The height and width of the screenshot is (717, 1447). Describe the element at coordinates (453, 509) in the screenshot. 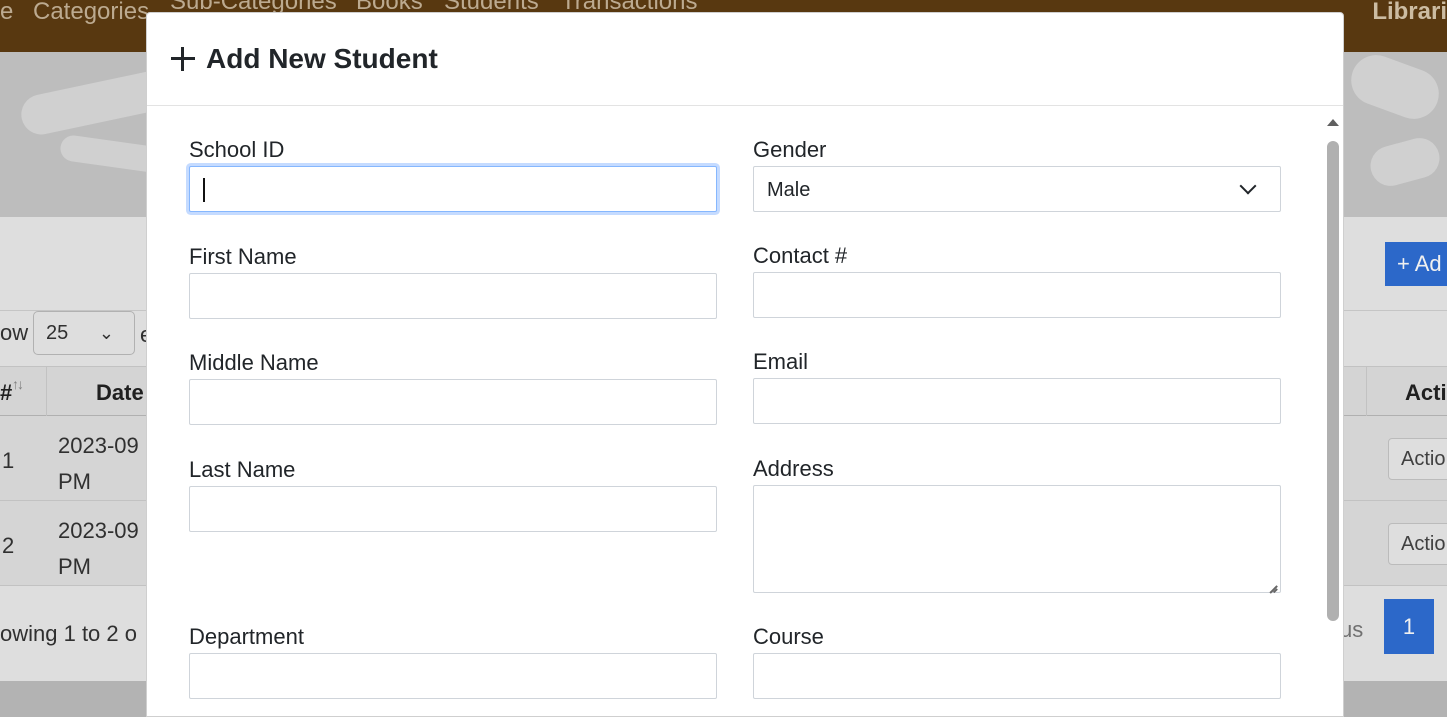

I see `last-name-input` at that location.